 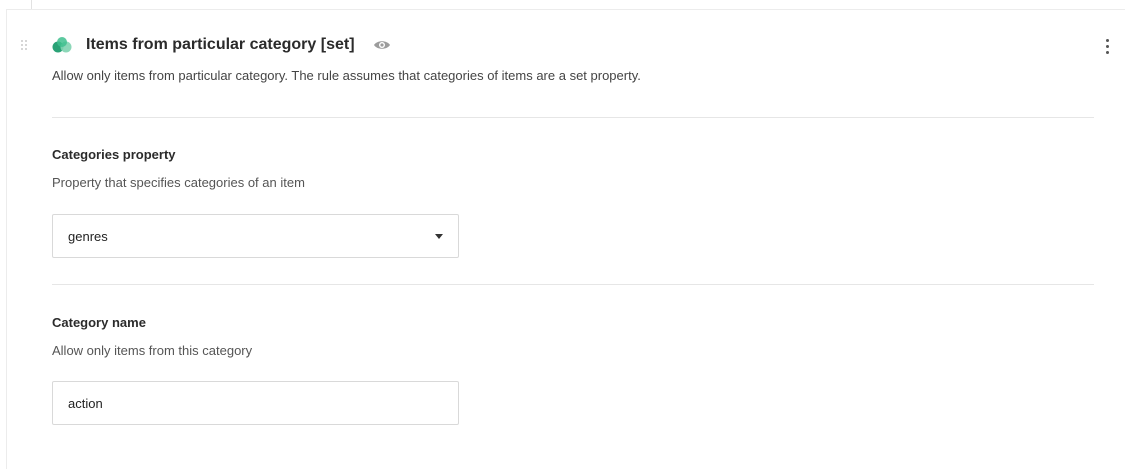 What do you see at coordinates (88, 236) in the screenshot?
I see `categories-property-value: genres` at bounding box center [88, 236].